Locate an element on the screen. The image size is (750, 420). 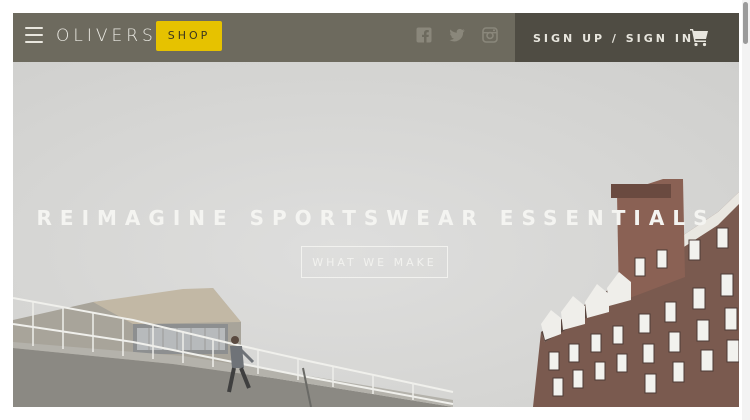
page-scrollbar is located at coordinates (746, 210).